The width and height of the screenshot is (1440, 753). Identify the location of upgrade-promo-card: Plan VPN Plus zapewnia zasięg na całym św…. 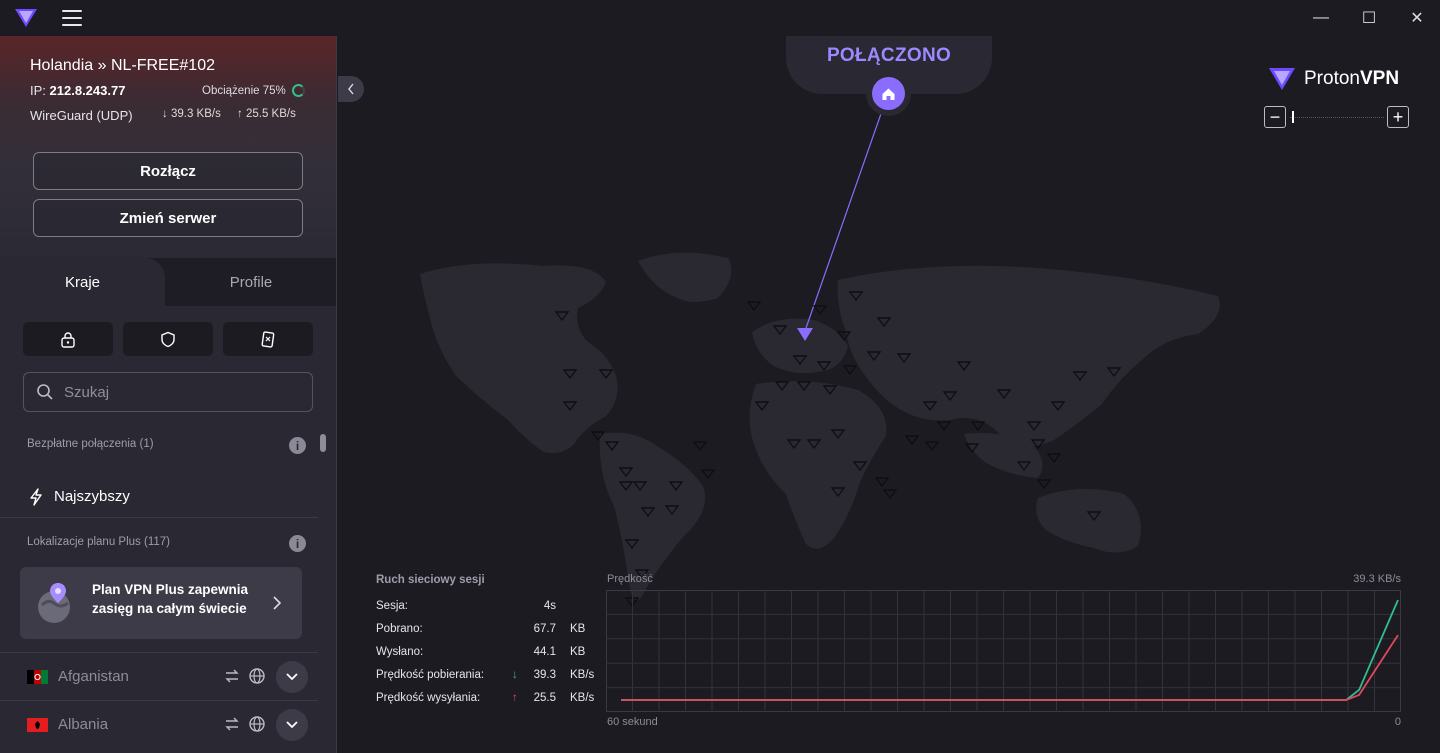
(161, 603).